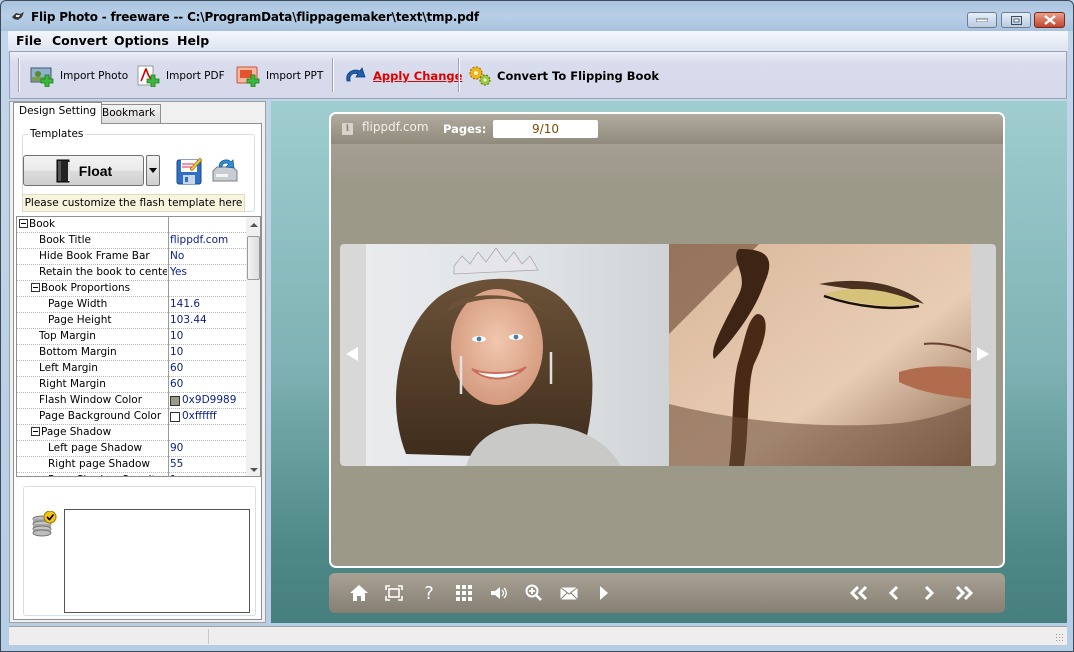 The width and height of the screenshot is (1074, 652). I want to click on import-photo-icon, so click(42, 77).